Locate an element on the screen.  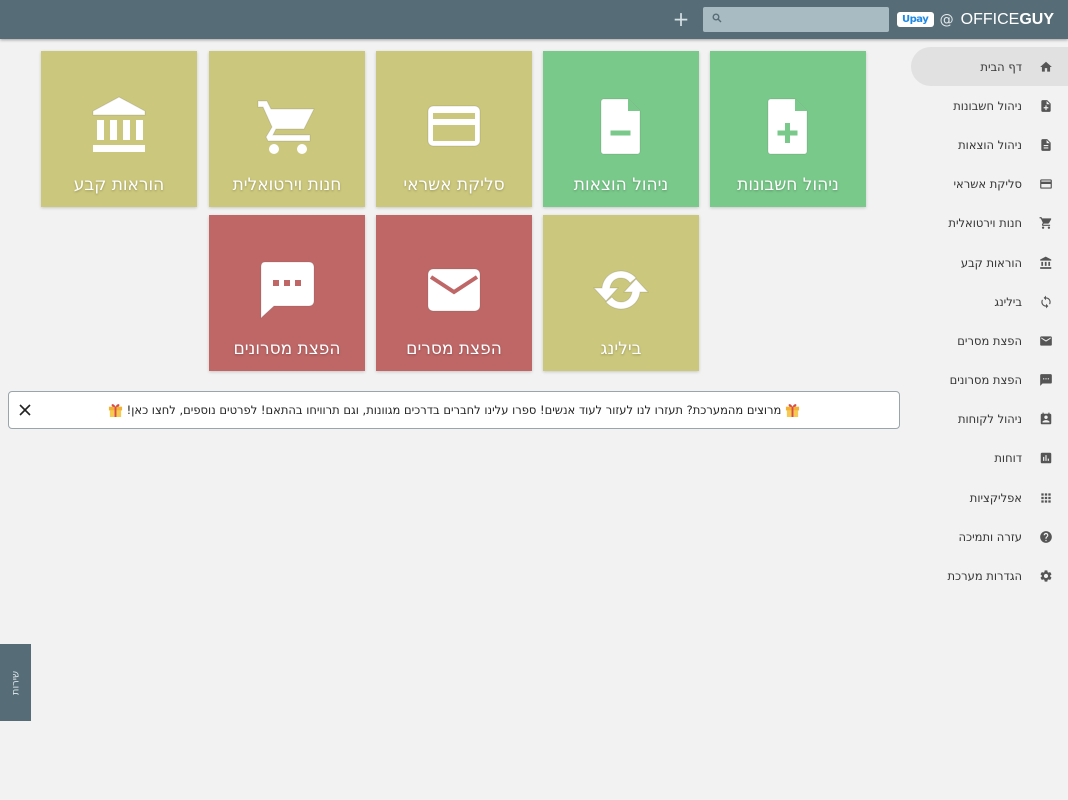
sidebar-item-label: ניהול הוצאות is located at coordinates (990, 144).